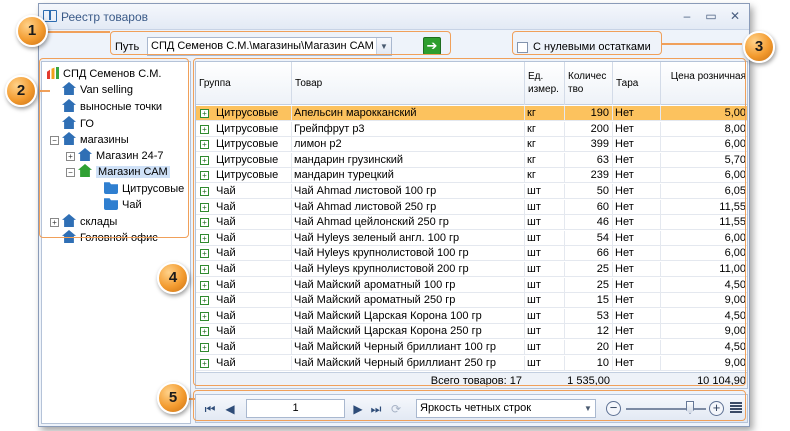 Image resolution: width=790 pixels, height=431 pixels. Describe the element at coordinates (21, 91) in the screenshot. I see `callout-2: 2` at that location.